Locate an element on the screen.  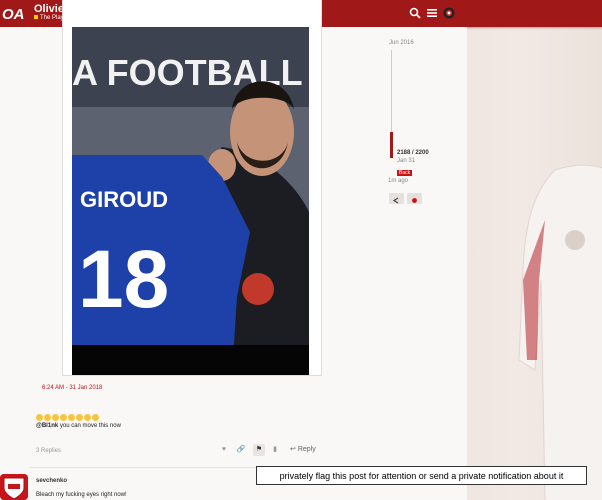
emoji-row is located at coordinates (68, 414).